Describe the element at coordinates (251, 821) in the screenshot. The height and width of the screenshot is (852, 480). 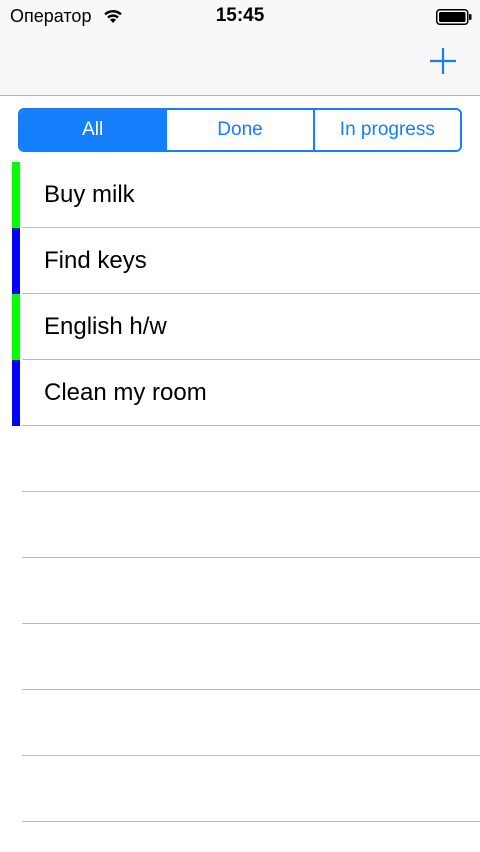
I see `row-separator` at that location.